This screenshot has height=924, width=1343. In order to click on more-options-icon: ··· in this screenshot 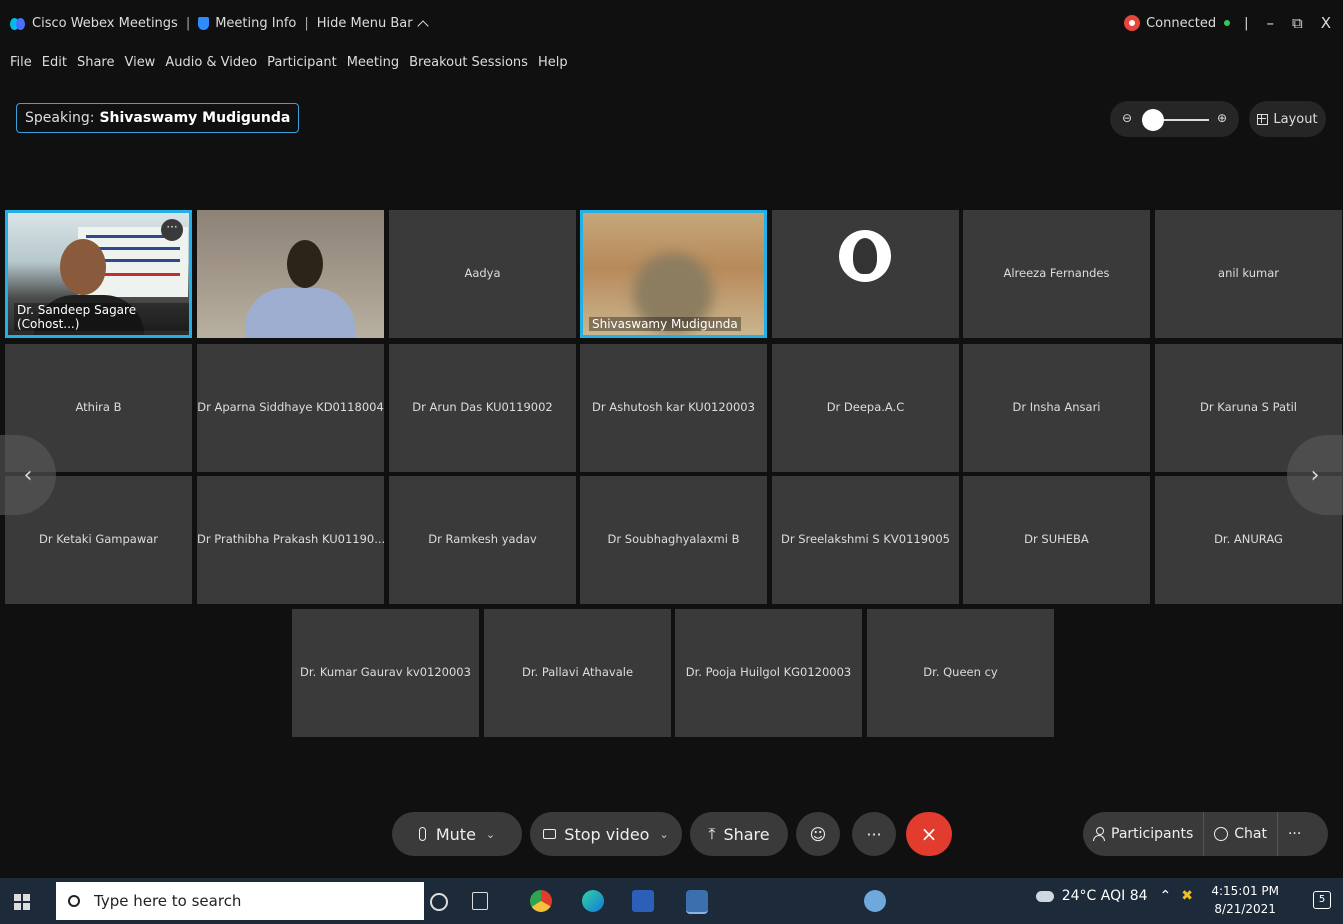, I will do `click(172, 230)`.